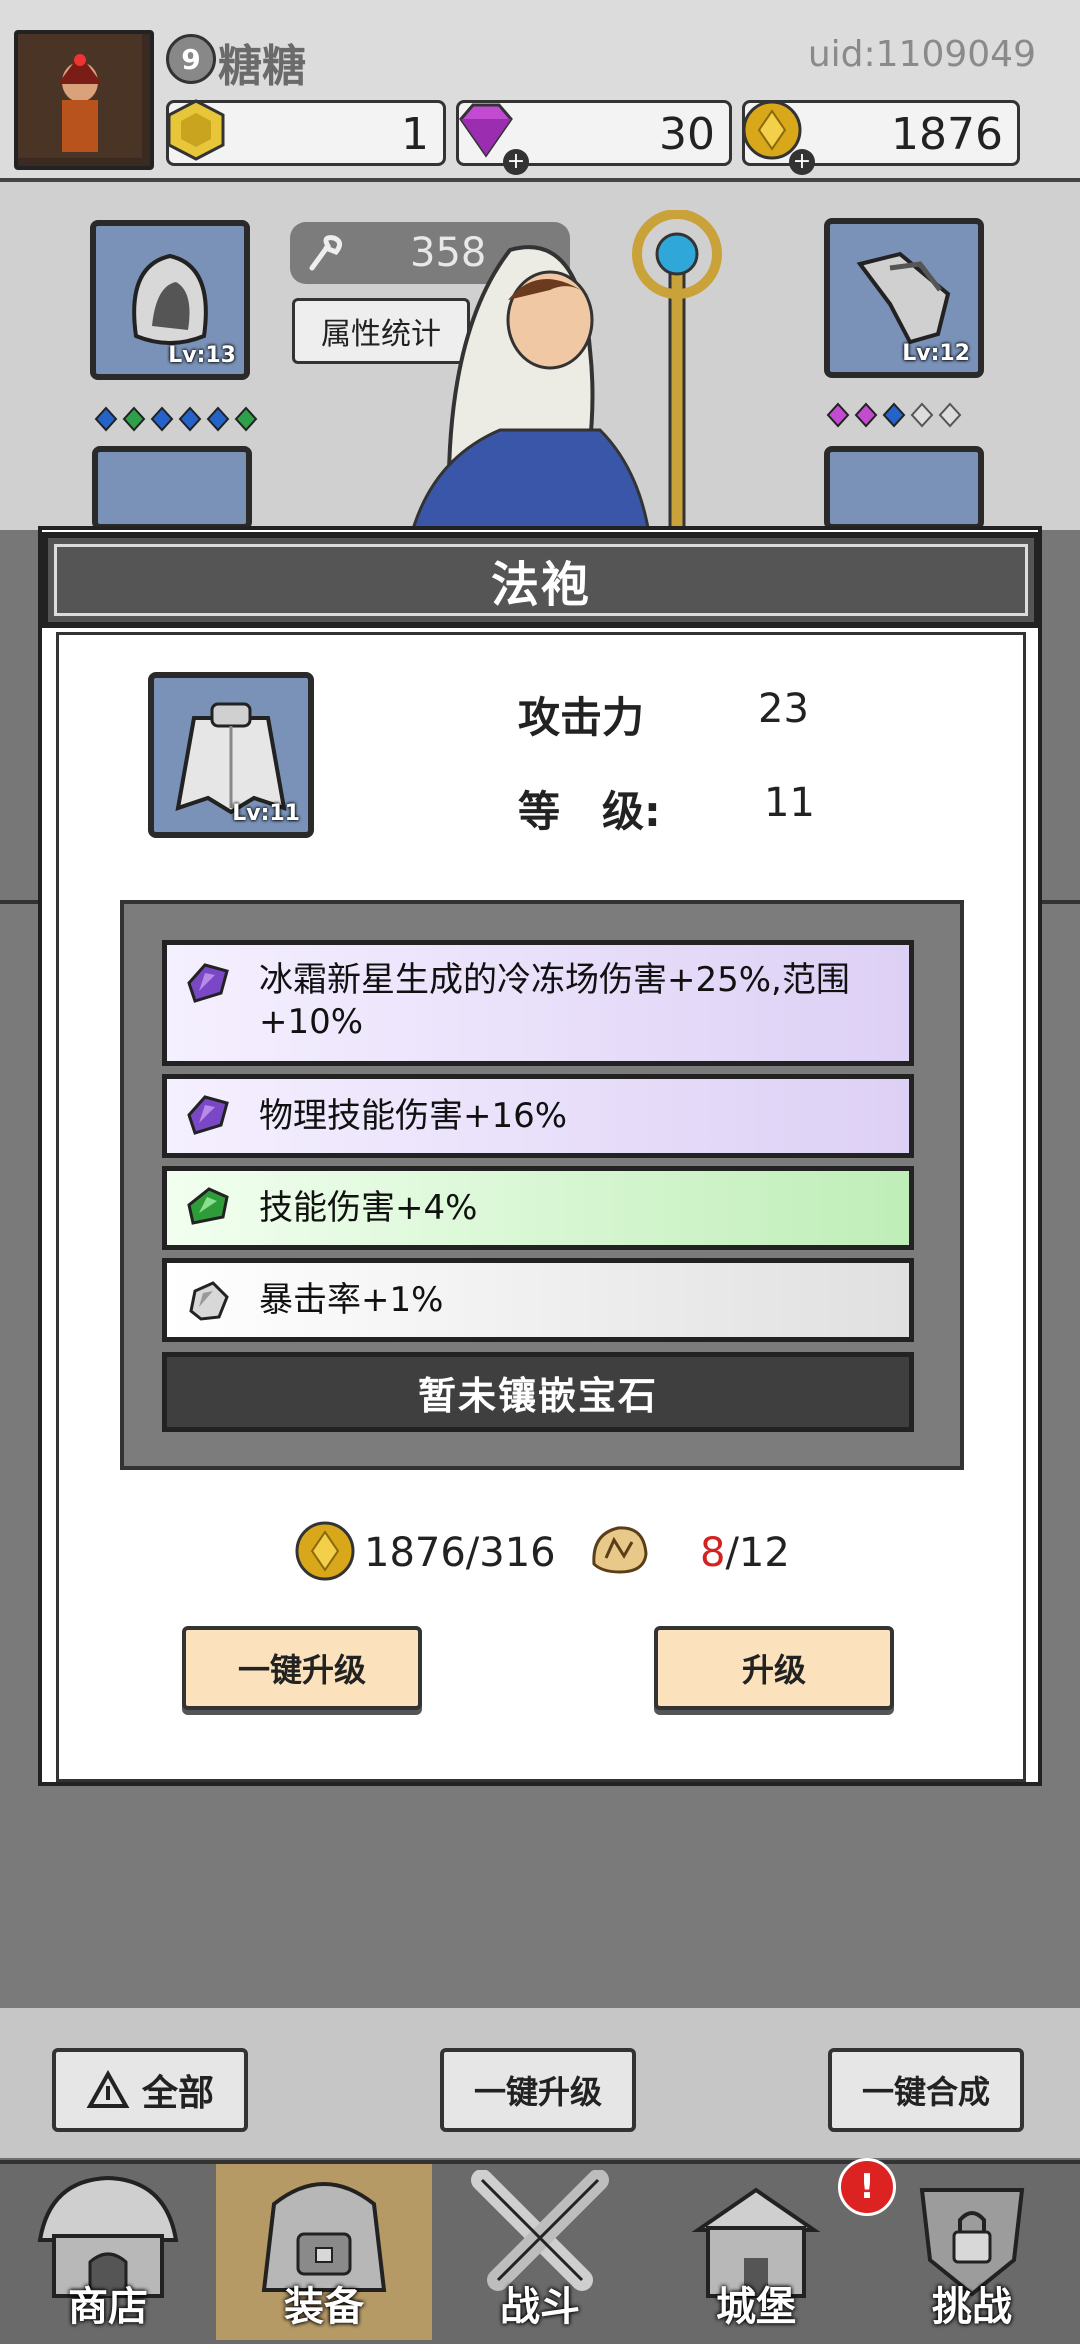  I want to click on level-label: 等 级:, so click(589, 811).